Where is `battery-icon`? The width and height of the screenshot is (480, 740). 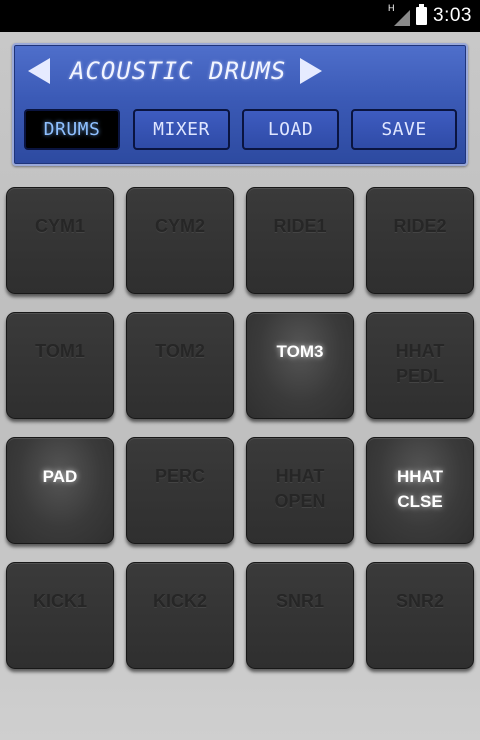 battery-icon is located at coordinates (422, 14).